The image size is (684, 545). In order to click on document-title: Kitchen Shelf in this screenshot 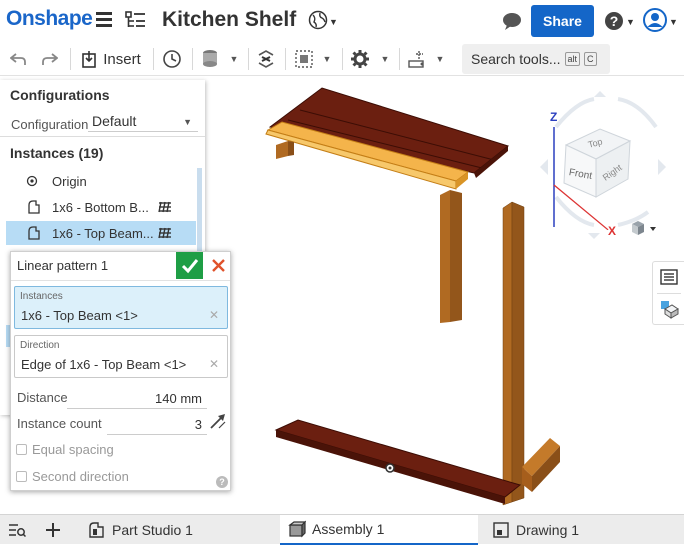, I will do `click(229, 20)`.